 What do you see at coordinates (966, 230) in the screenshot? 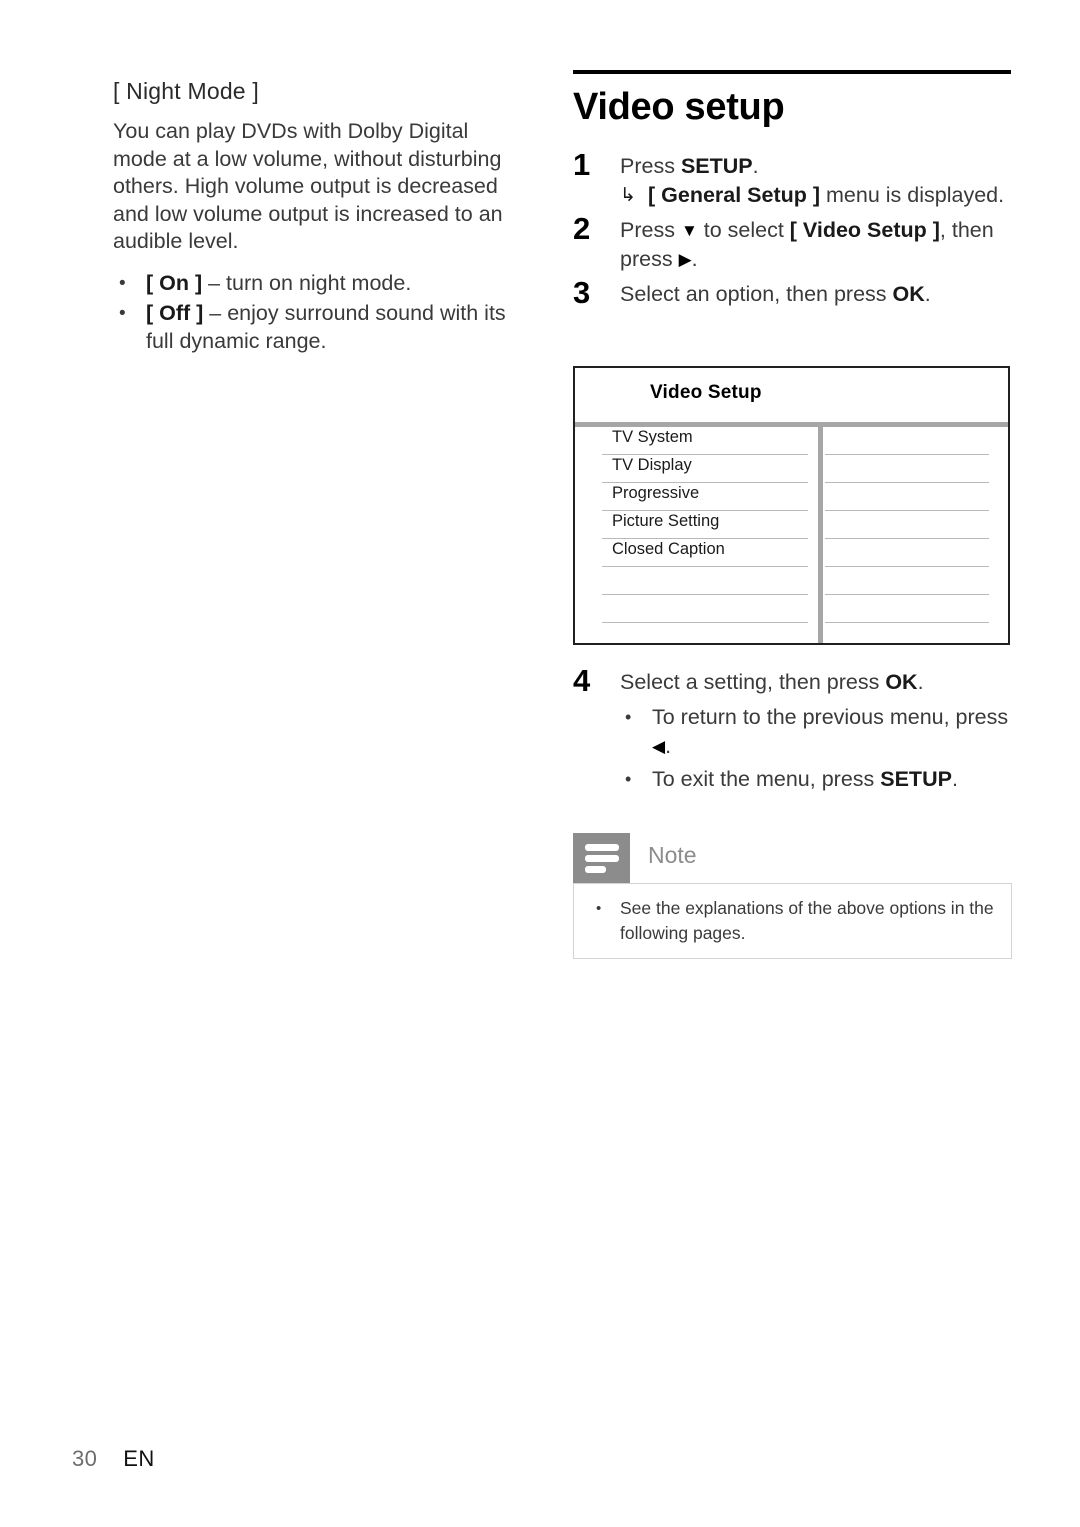
I see `step-text-after: , then` at bounding box center [966, 230].